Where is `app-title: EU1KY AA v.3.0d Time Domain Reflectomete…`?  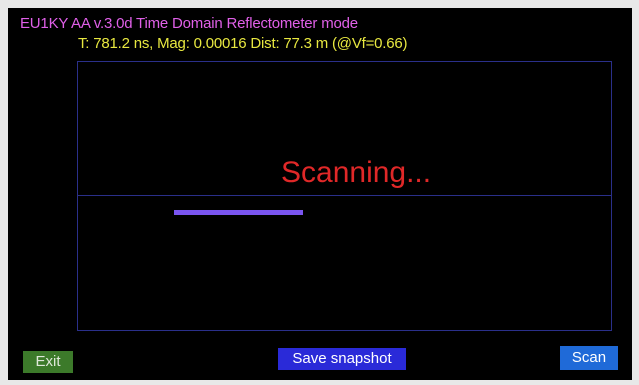 app-title: EU1KY AA v.3.0d Time Domain Reflectomete… is located at coordinates (189, 23).